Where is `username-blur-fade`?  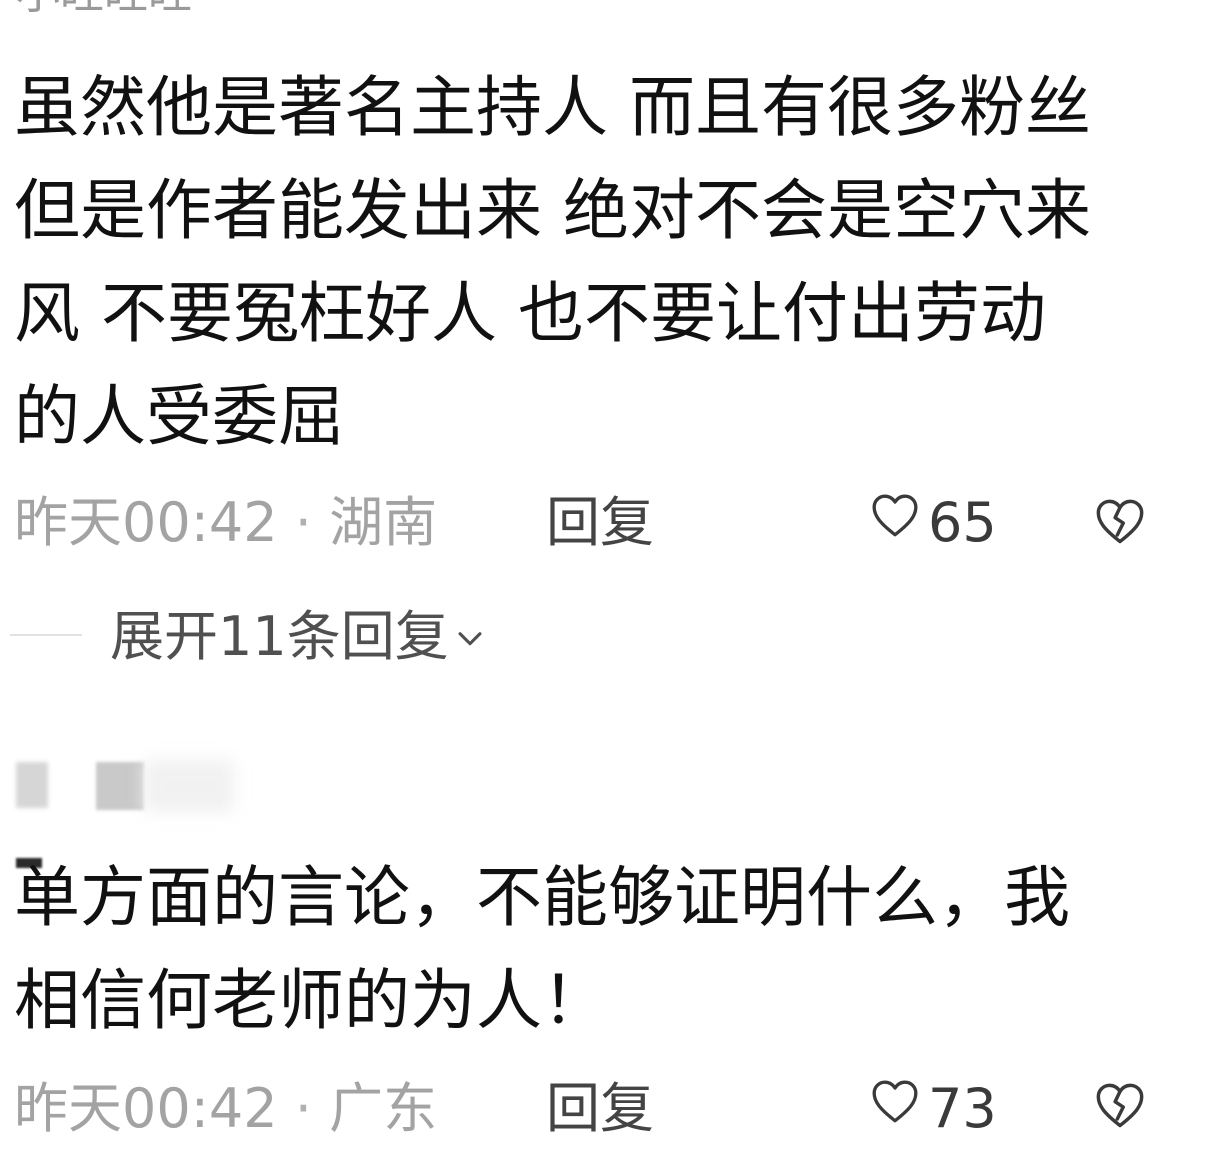 username-blur-fade is located at coordinates (189, 786).